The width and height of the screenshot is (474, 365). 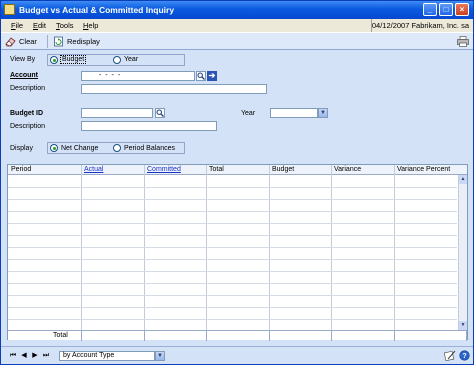 What do you see at coordinates (28, 41) in the screenshot?
I see `clear-label: Clear` at bounding box center [28, 41].